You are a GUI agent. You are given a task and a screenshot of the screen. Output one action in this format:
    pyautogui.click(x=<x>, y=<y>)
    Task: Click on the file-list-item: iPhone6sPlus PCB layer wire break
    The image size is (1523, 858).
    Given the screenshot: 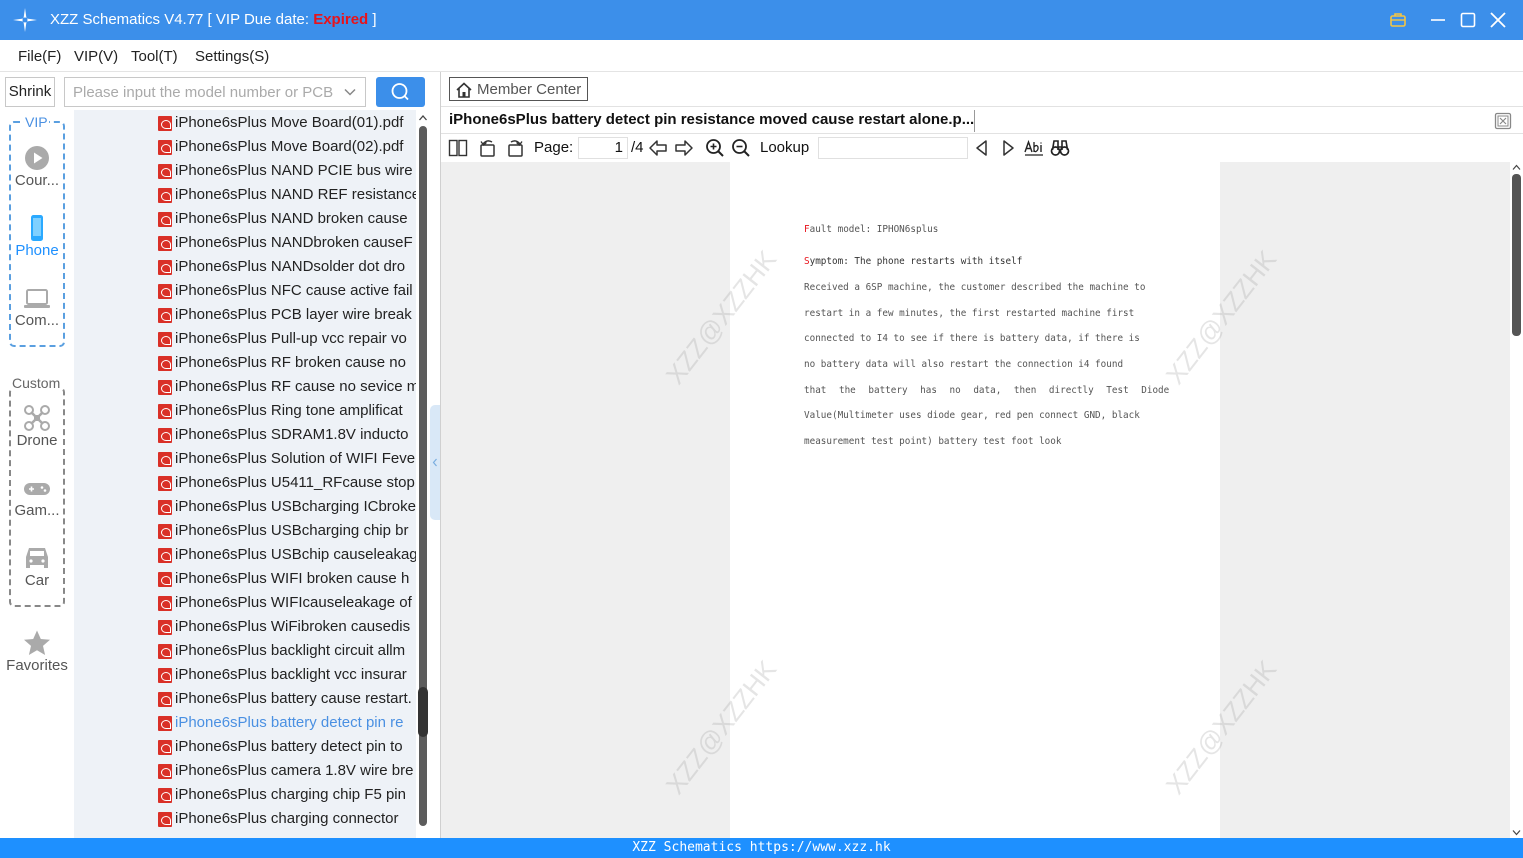 What is the action you would take?
    pyautogui.click(x=287, y=315)
    